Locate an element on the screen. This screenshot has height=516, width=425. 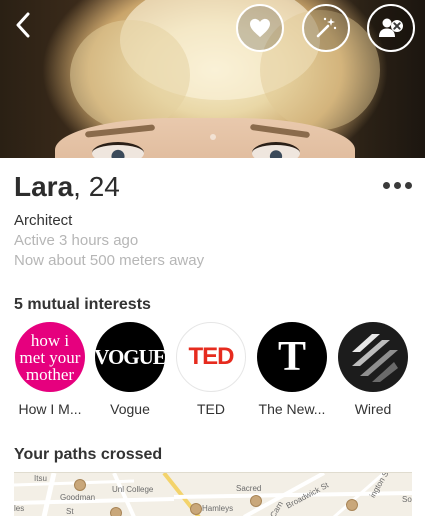
interest-item-vogue: VOGUE Vogue is located at coordinates (130, 369).